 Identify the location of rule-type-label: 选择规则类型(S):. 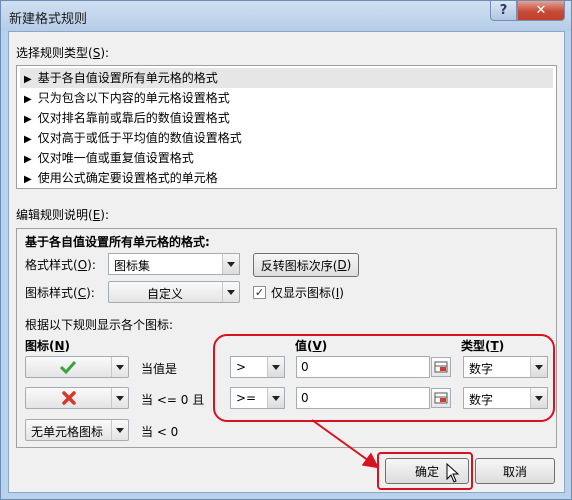
(63, 53).